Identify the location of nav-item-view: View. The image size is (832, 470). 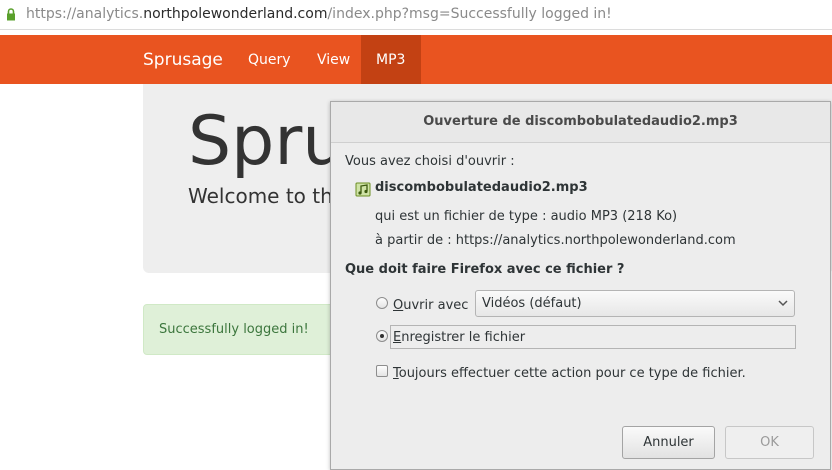
(333, 60).